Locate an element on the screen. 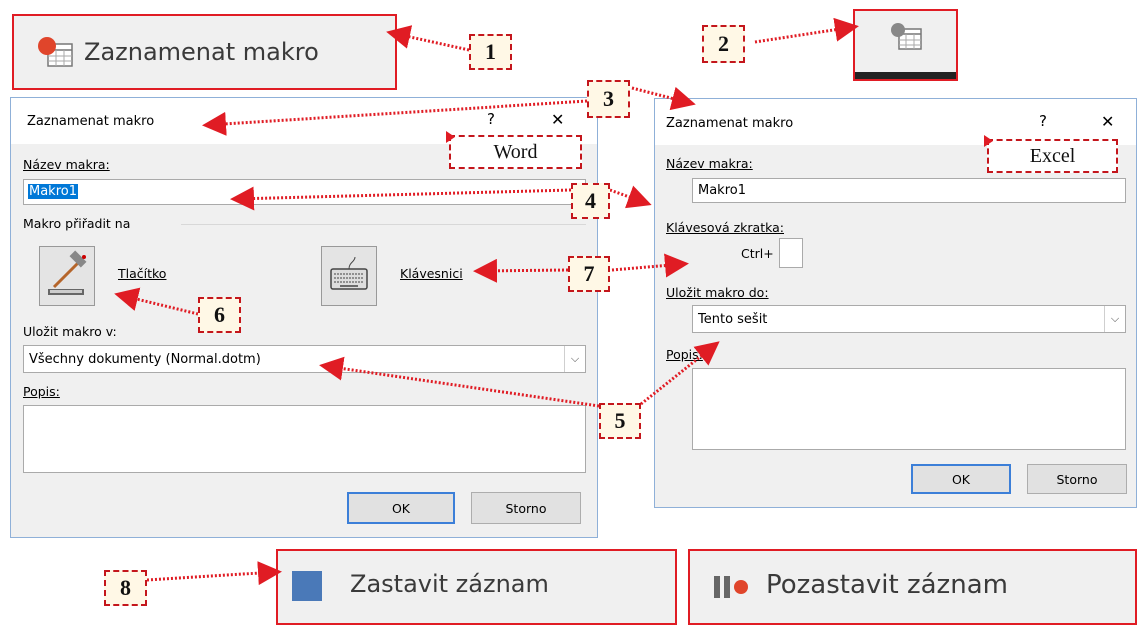 The height and width of the screenshot is (625, 1137). word-dialog-title: Zaznamenat makro is located at coordinates (91, 121).